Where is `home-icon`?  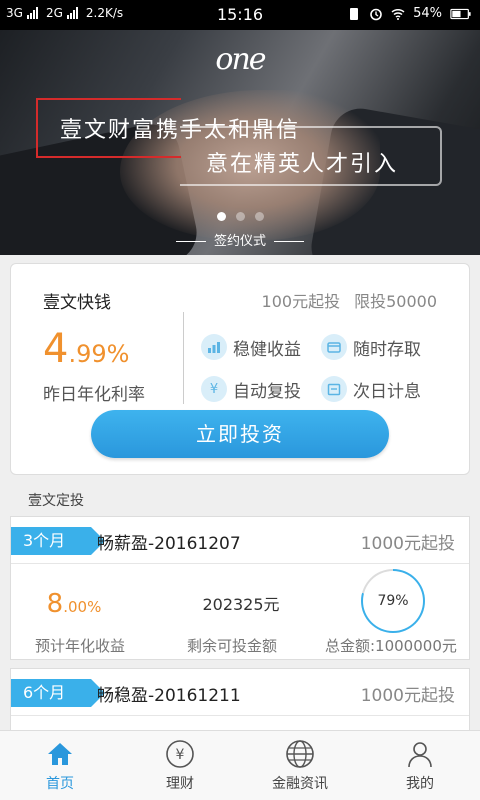
home-icon is located at coordinates (60, 754).